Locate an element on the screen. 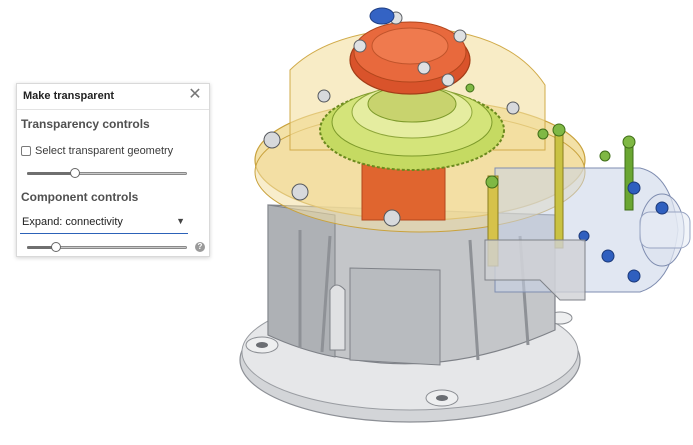 The width and height of the screenshot is (693, 445). transparency-slider is located at coordinates (107, 173).